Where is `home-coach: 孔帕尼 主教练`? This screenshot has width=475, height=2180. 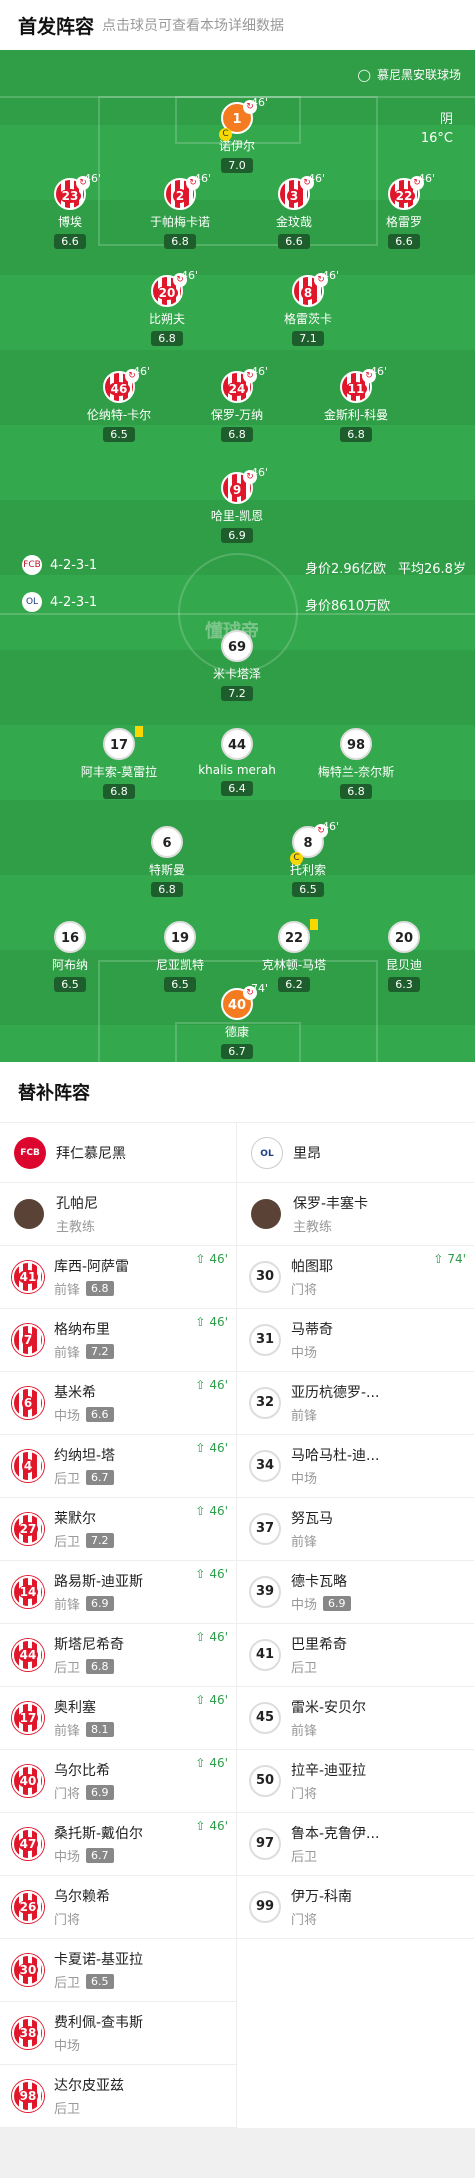
home-coach: 孔帕尼 主教练 is located at coordinates (118, 1214).